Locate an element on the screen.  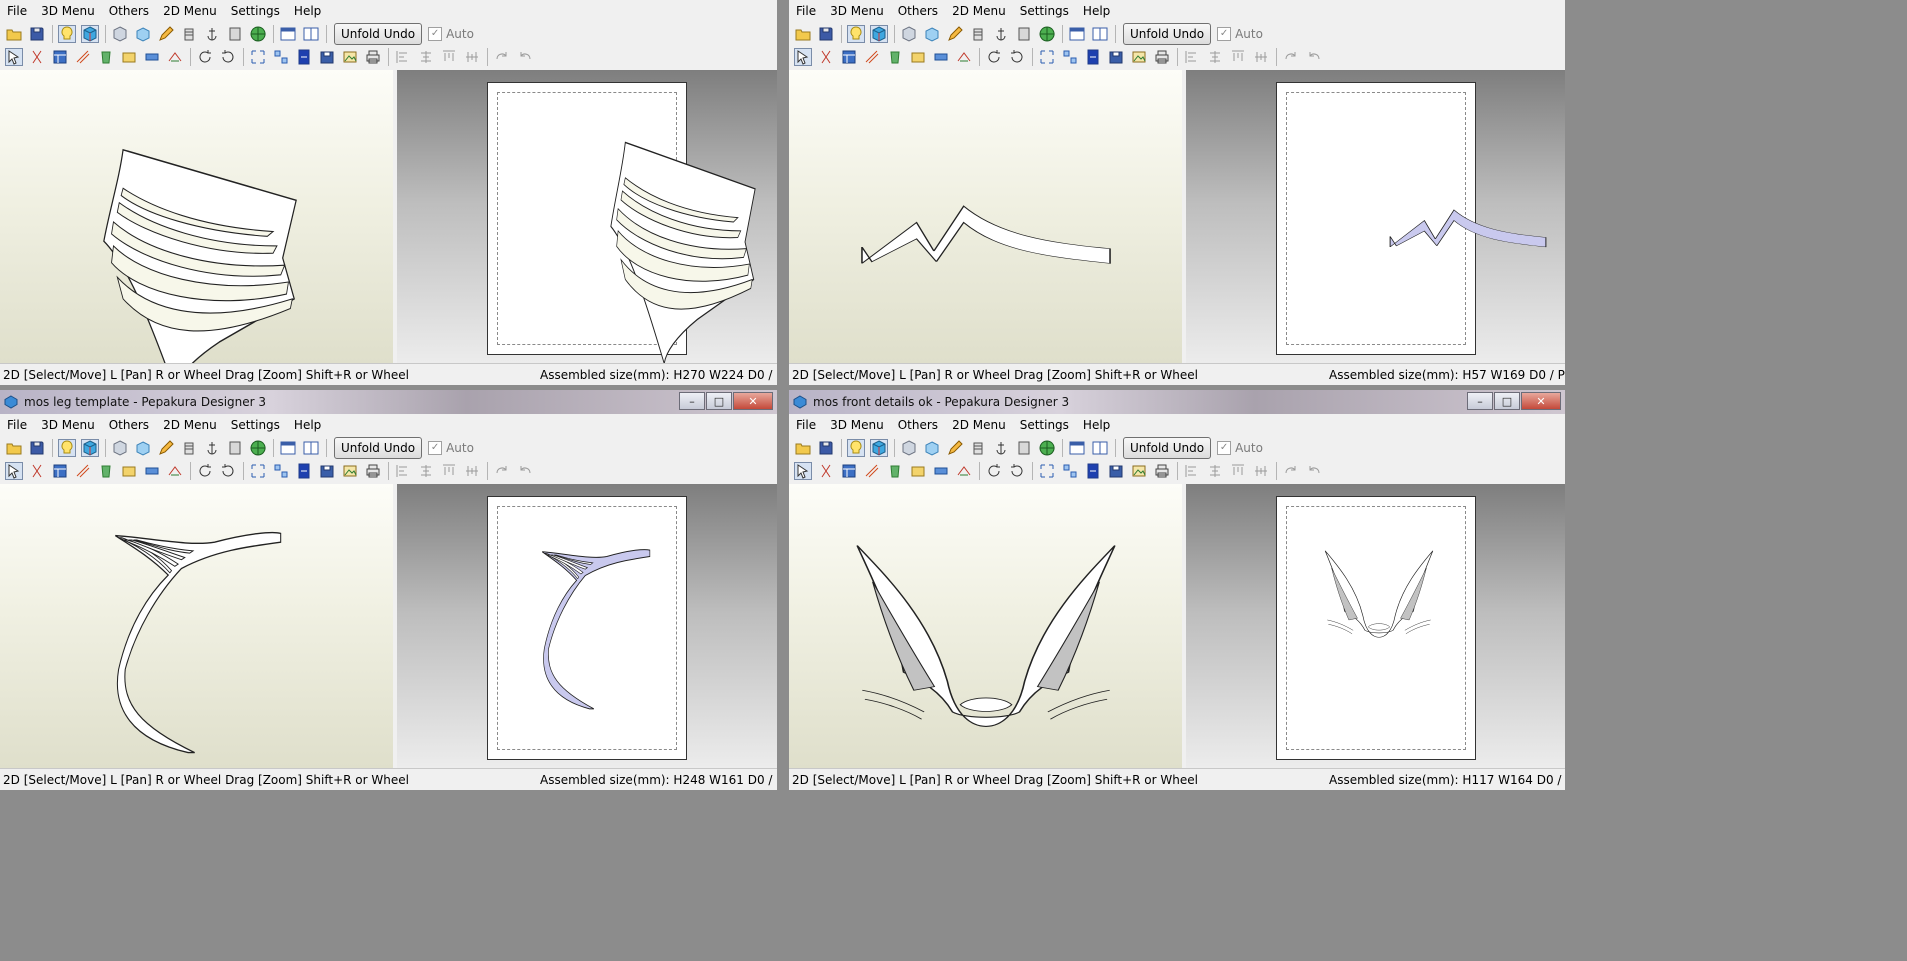
page-button is located at coordinates (1093, 471).